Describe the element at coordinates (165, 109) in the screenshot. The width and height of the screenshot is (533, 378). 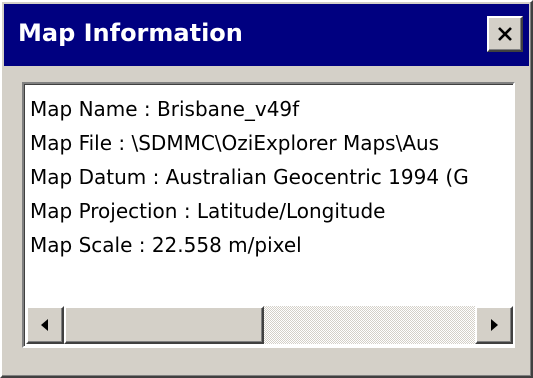
I see `map-name-line: Map Name : Brisbane_v49f` at that location.